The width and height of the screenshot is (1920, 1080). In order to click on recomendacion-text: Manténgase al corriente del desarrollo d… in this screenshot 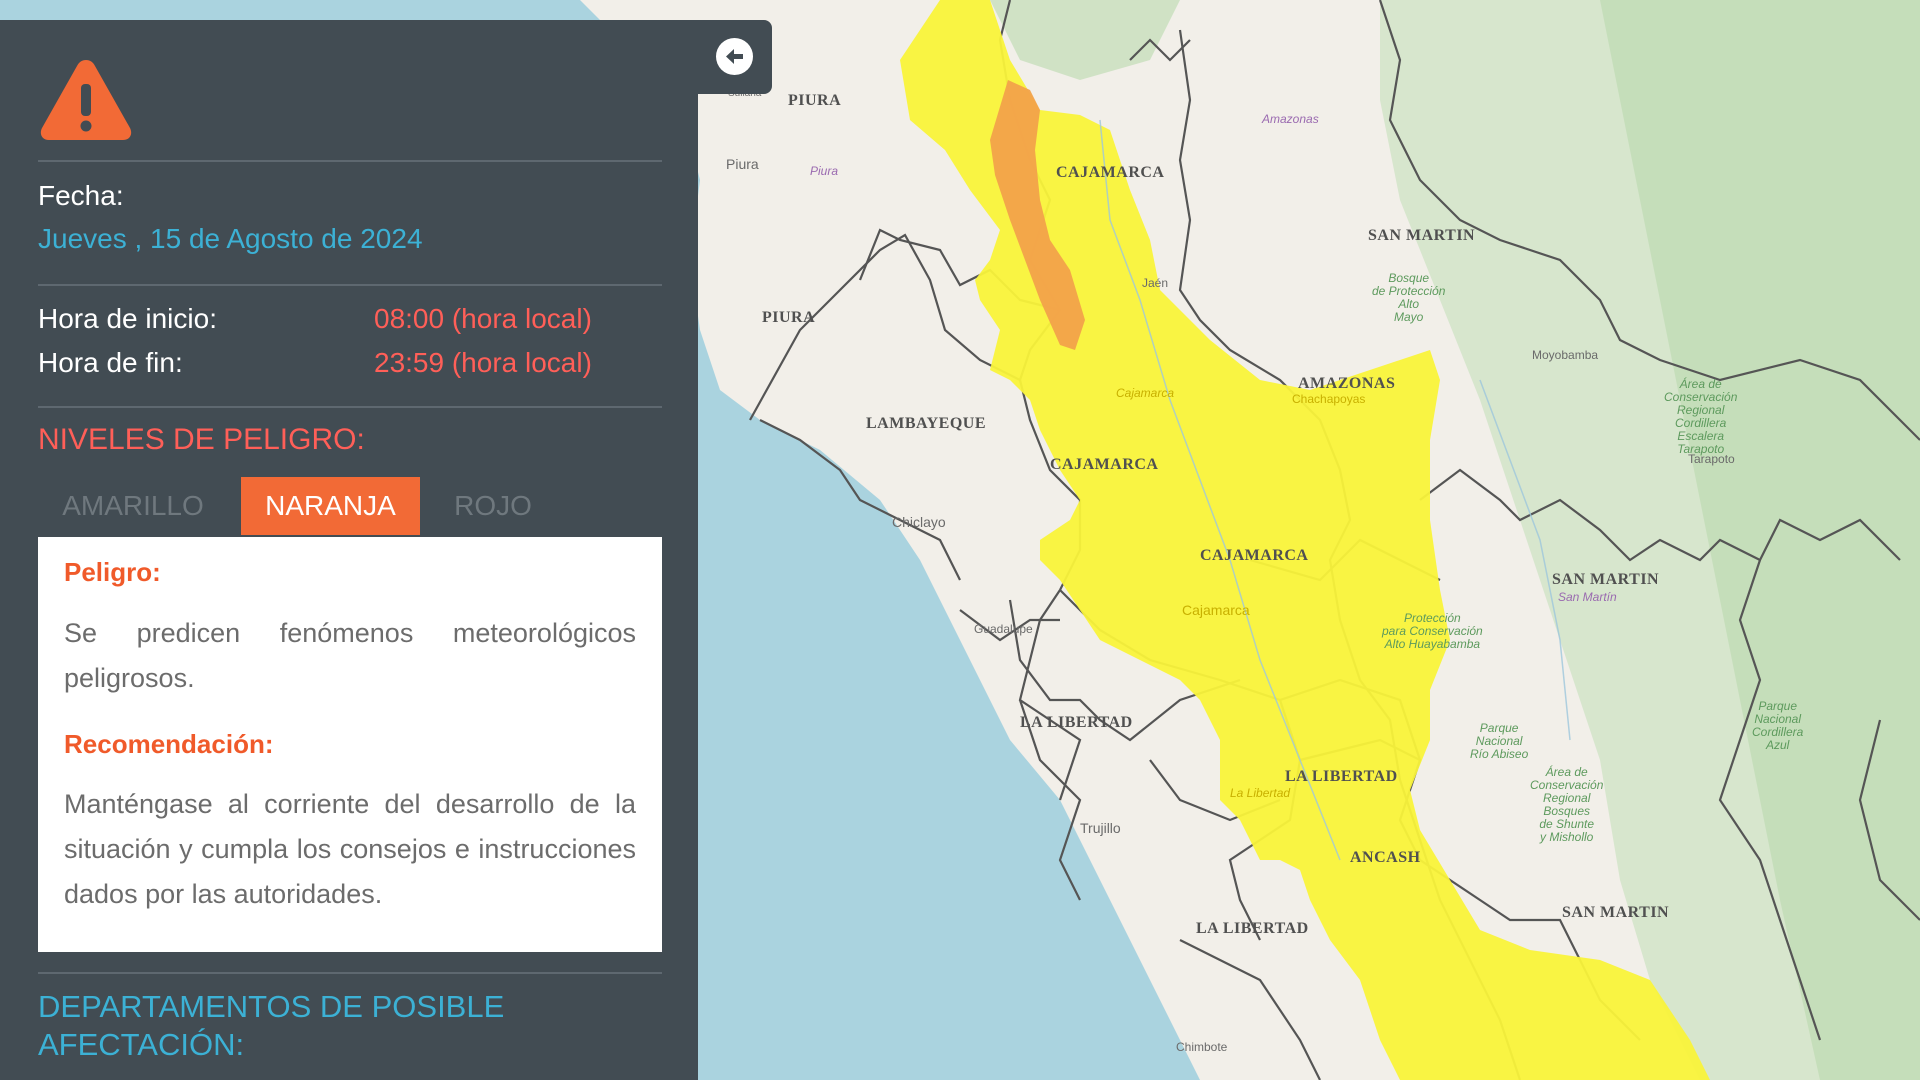, I will do `click(350, 849)`.